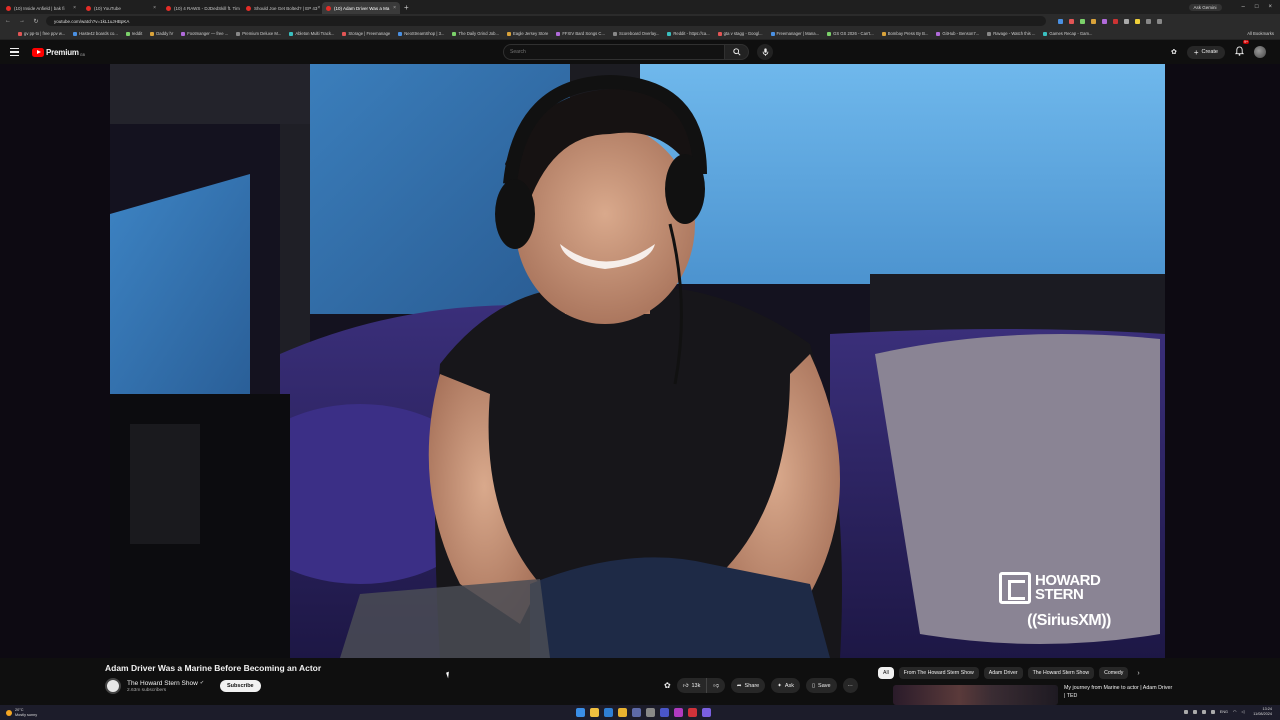 This screenshot has height=720, width=1280. I want to click on chrome-icon, so click(622, 712).